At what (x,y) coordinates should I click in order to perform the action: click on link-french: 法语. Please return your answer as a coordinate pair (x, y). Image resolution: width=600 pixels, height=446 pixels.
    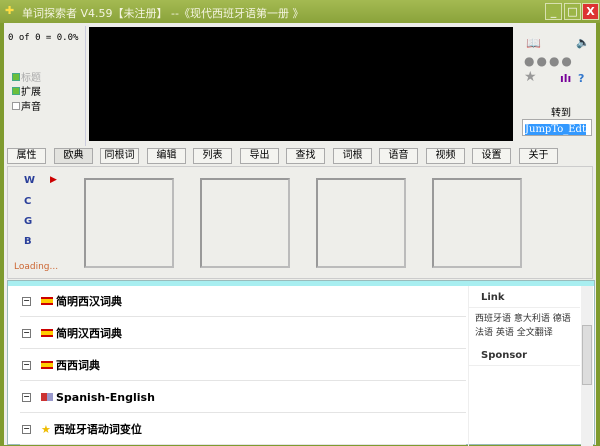
    Looking at the image, I should click on (484, 333).